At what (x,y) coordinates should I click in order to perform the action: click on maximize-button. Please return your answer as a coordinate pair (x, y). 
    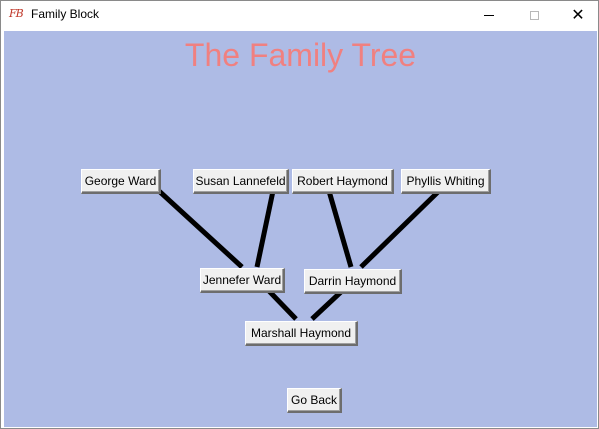
    Looking at the image, I should click on (534, 15).